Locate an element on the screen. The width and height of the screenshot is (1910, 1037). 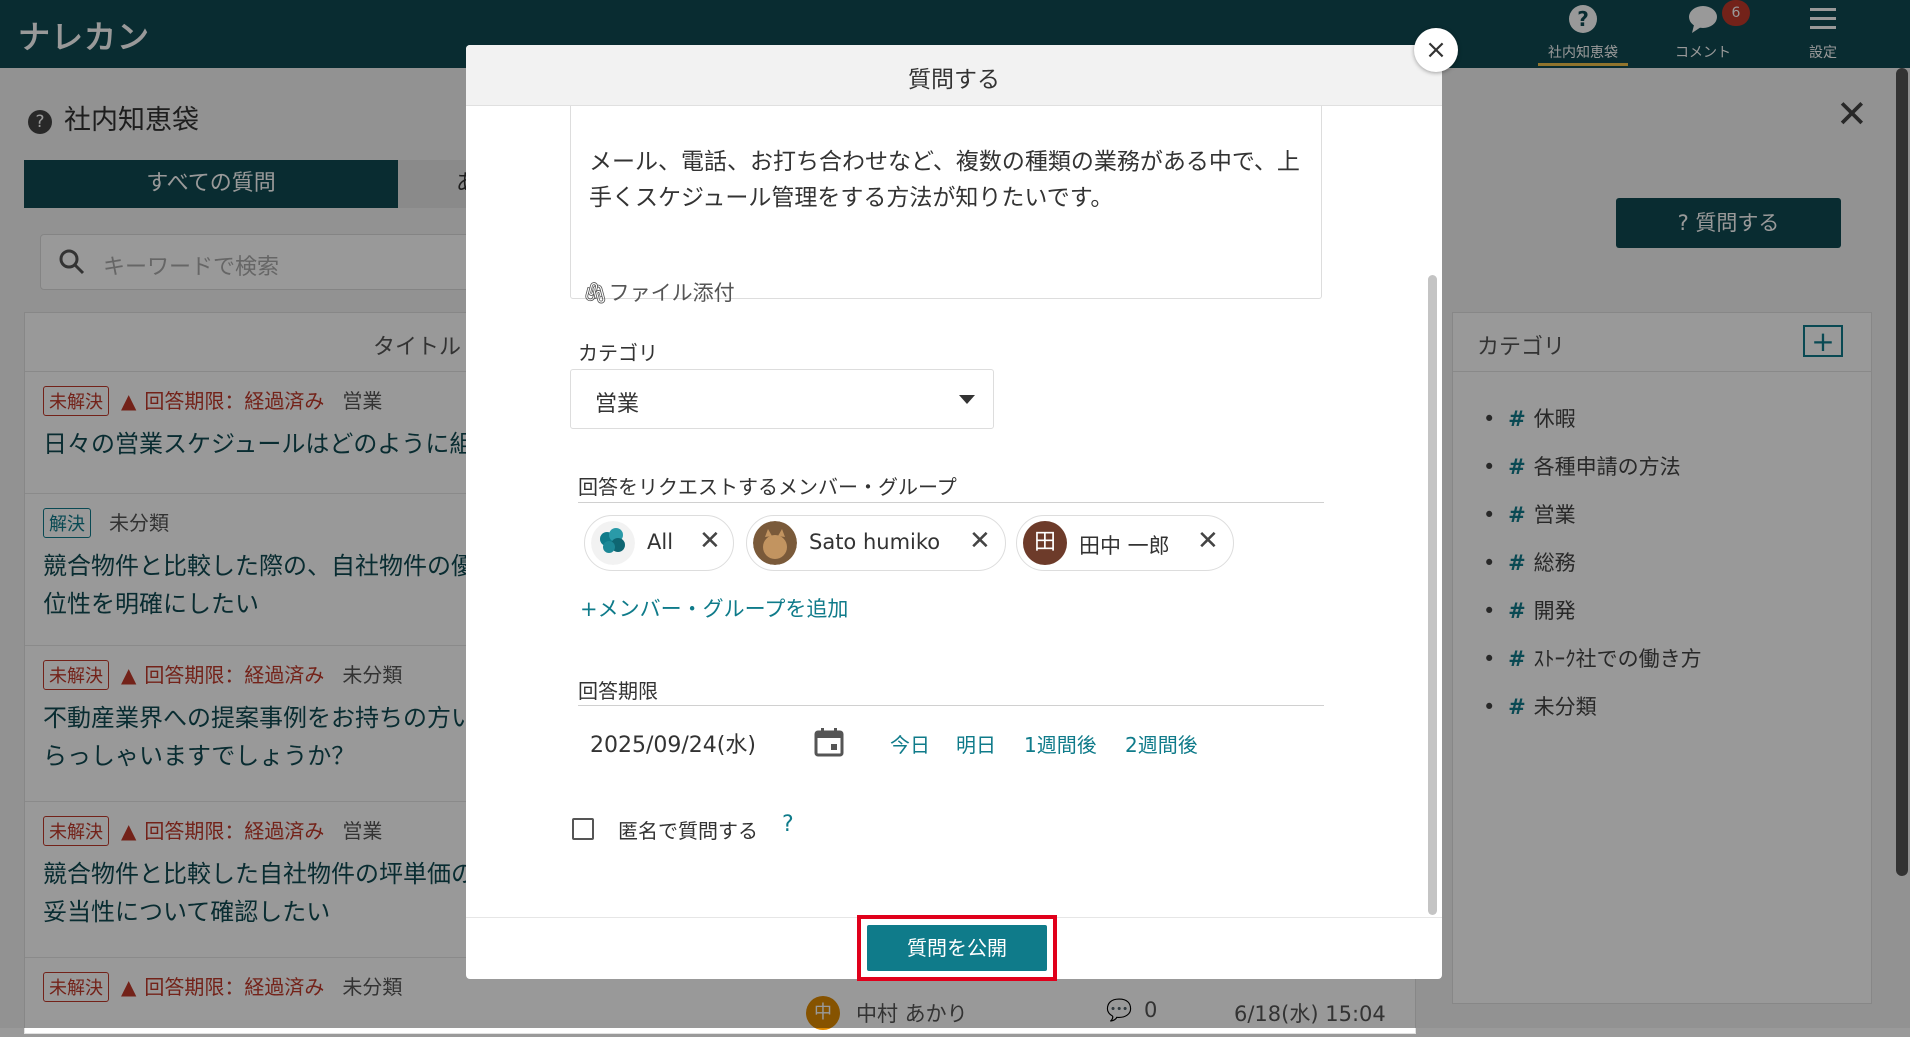
modal-scrollbar is located at coordinates (1432, 595).